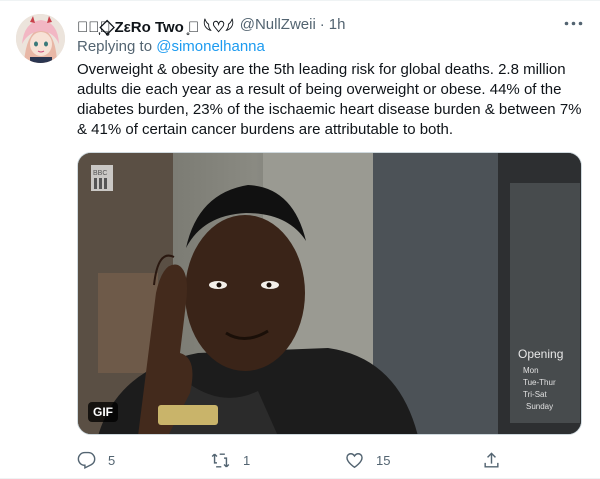 The width and height of the screenshot is (600, 479). I want to click on like-button: 15, so click(367, 460).